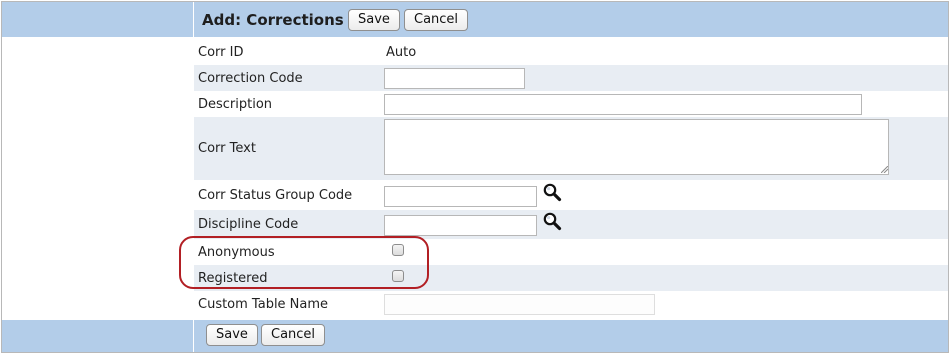  Describe the element at coordinates (221, 52) in the screenshot. I see `corr-id-label: Corr ID` at that location.